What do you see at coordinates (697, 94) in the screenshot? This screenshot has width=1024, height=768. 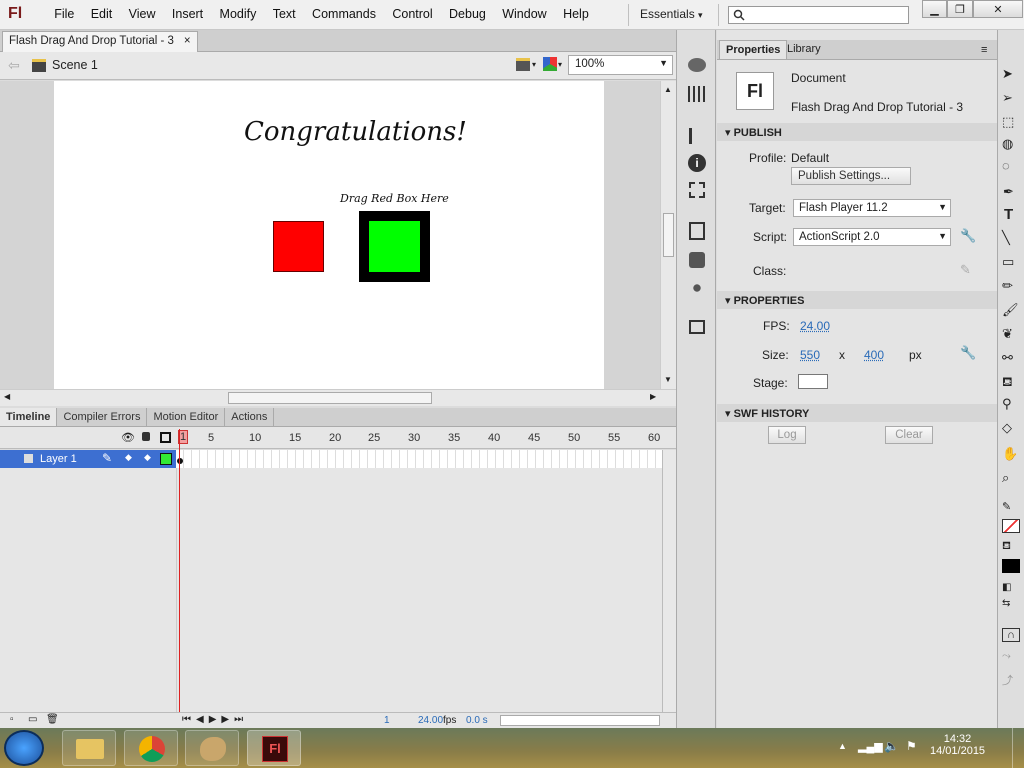 I see `swatches-icon` at bounding box center [697, 94].